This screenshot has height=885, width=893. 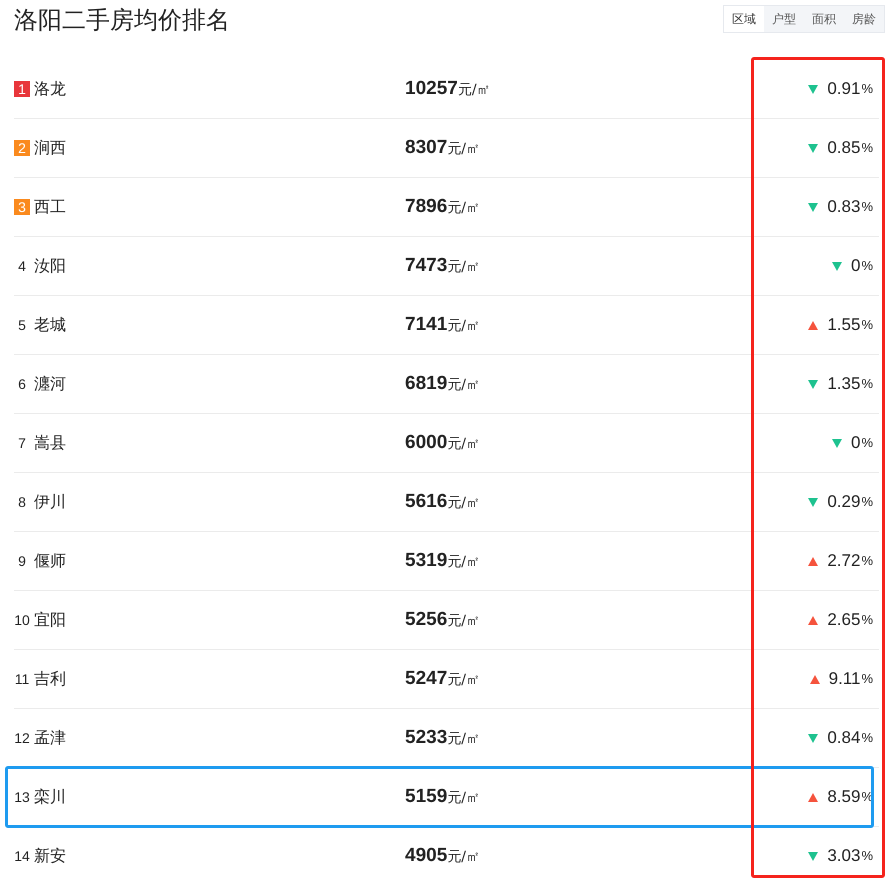 What do you see at coordinates (843, 856) in the screenshot?
I see `change-value: 3.03` at bounding box center [843, 856].